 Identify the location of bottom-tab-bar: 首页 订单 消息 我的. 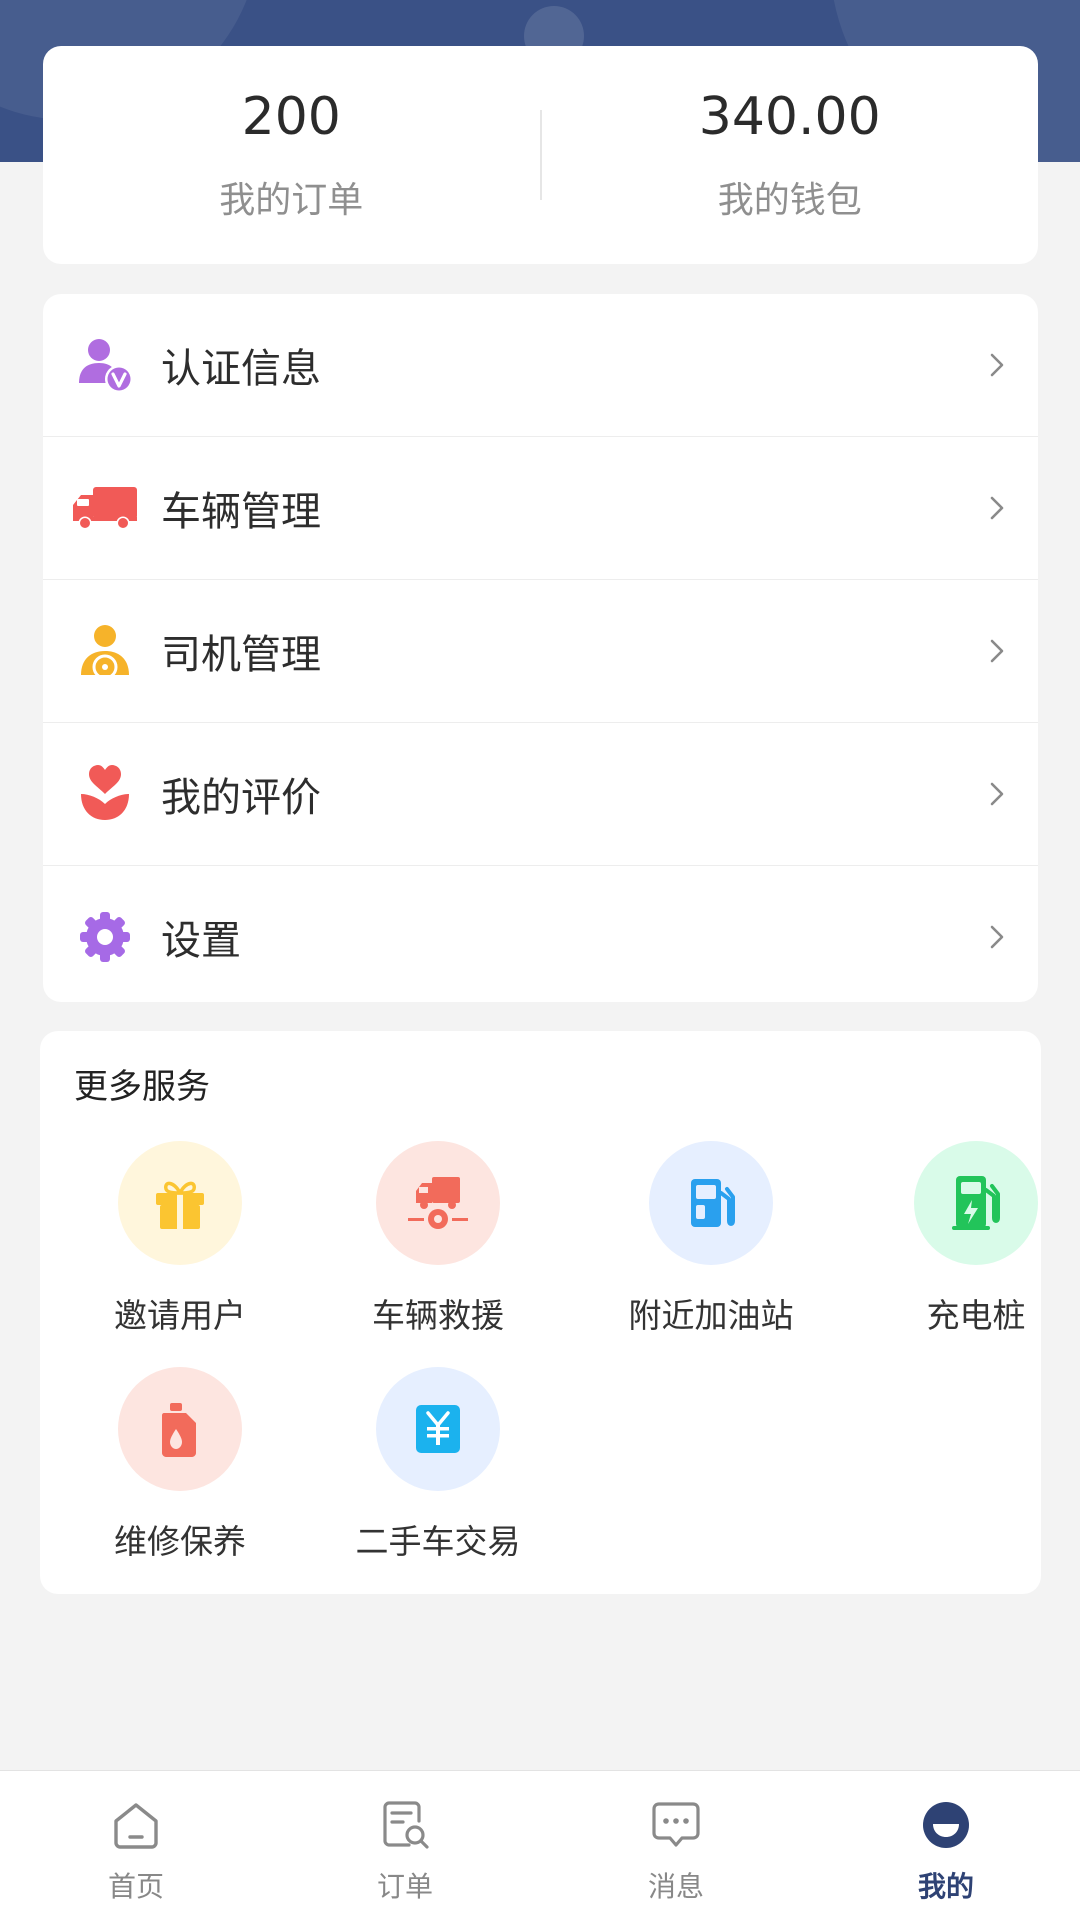
(540, 1845).